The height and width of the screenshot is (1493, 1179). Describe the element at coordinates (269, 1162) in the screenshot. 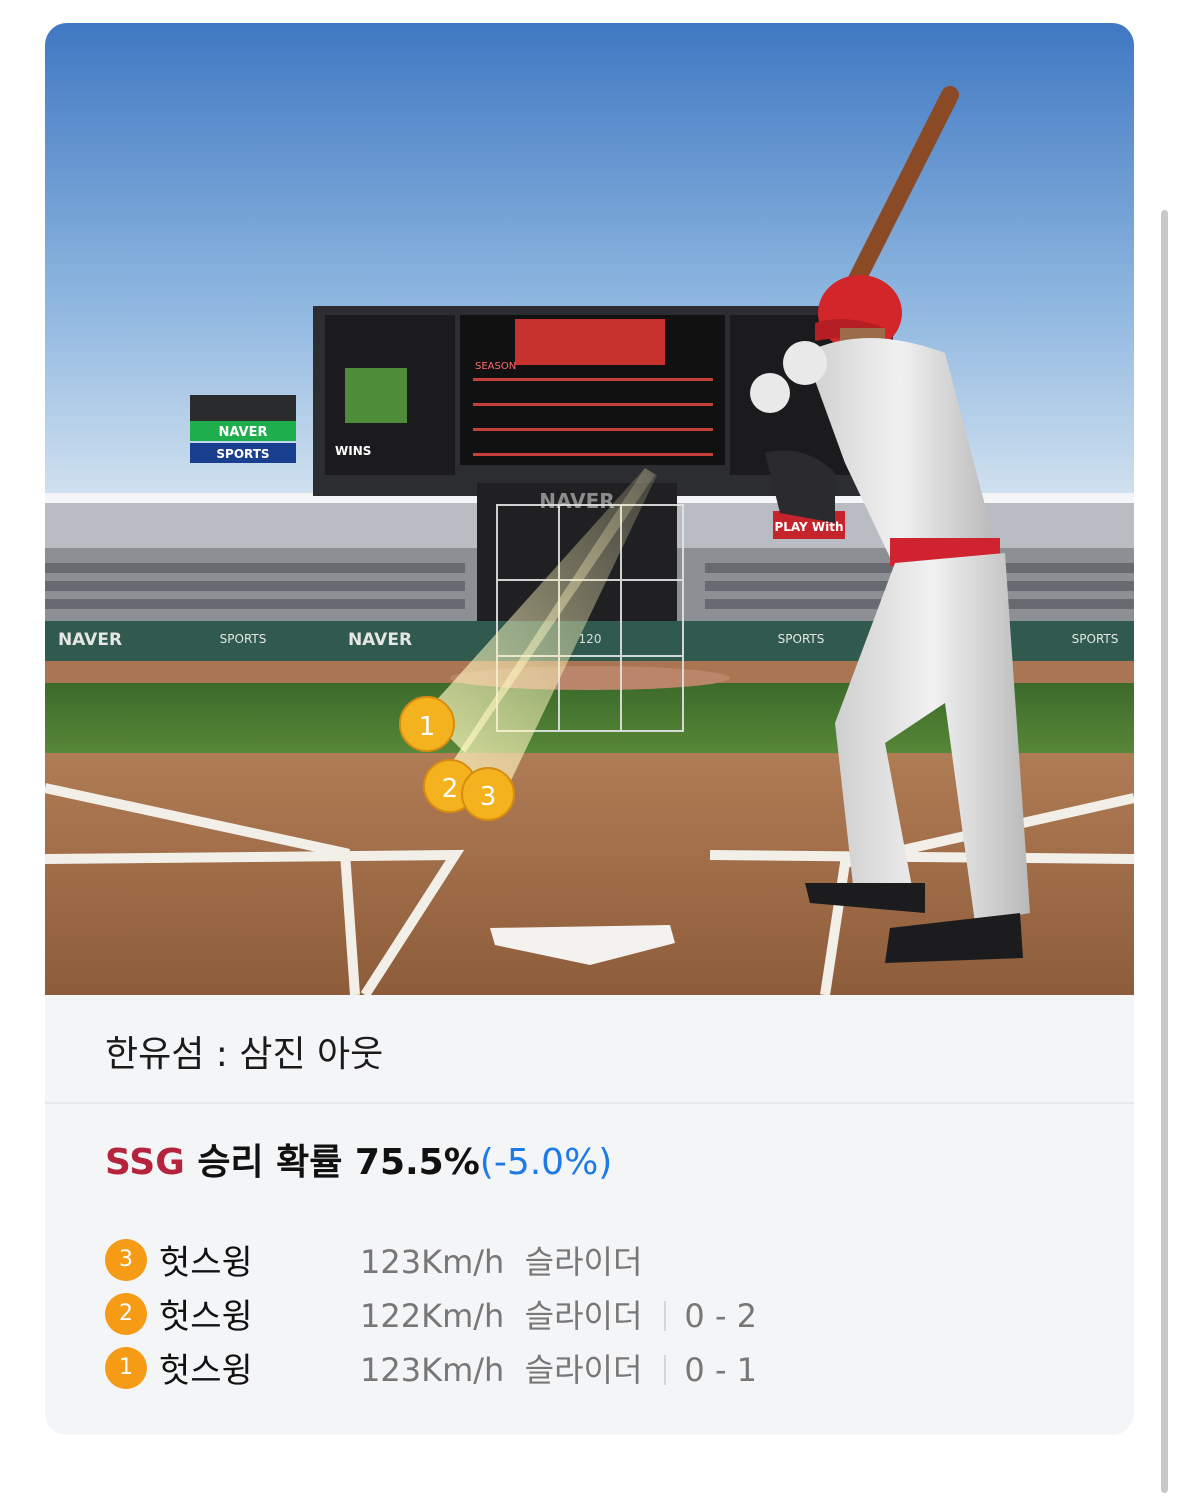

I see `win-prob-label: 승리 확률` at that location.